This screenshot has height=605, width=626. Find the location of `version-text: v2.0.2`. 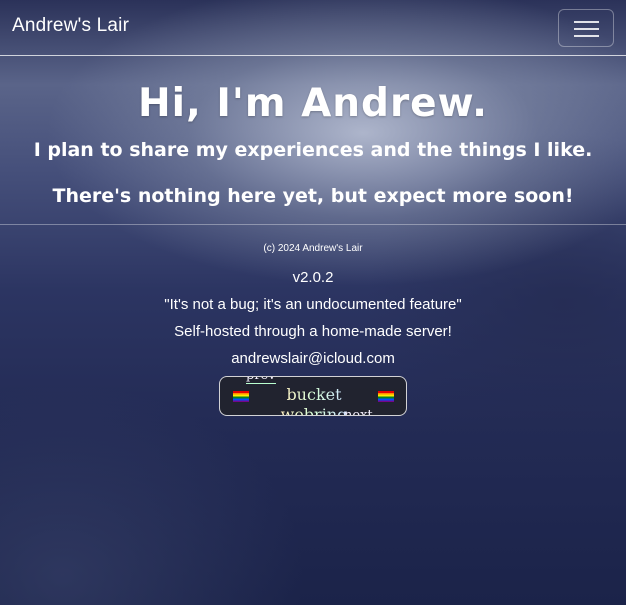

version-text: v2.0.2 is located at coordinates (313, 277).